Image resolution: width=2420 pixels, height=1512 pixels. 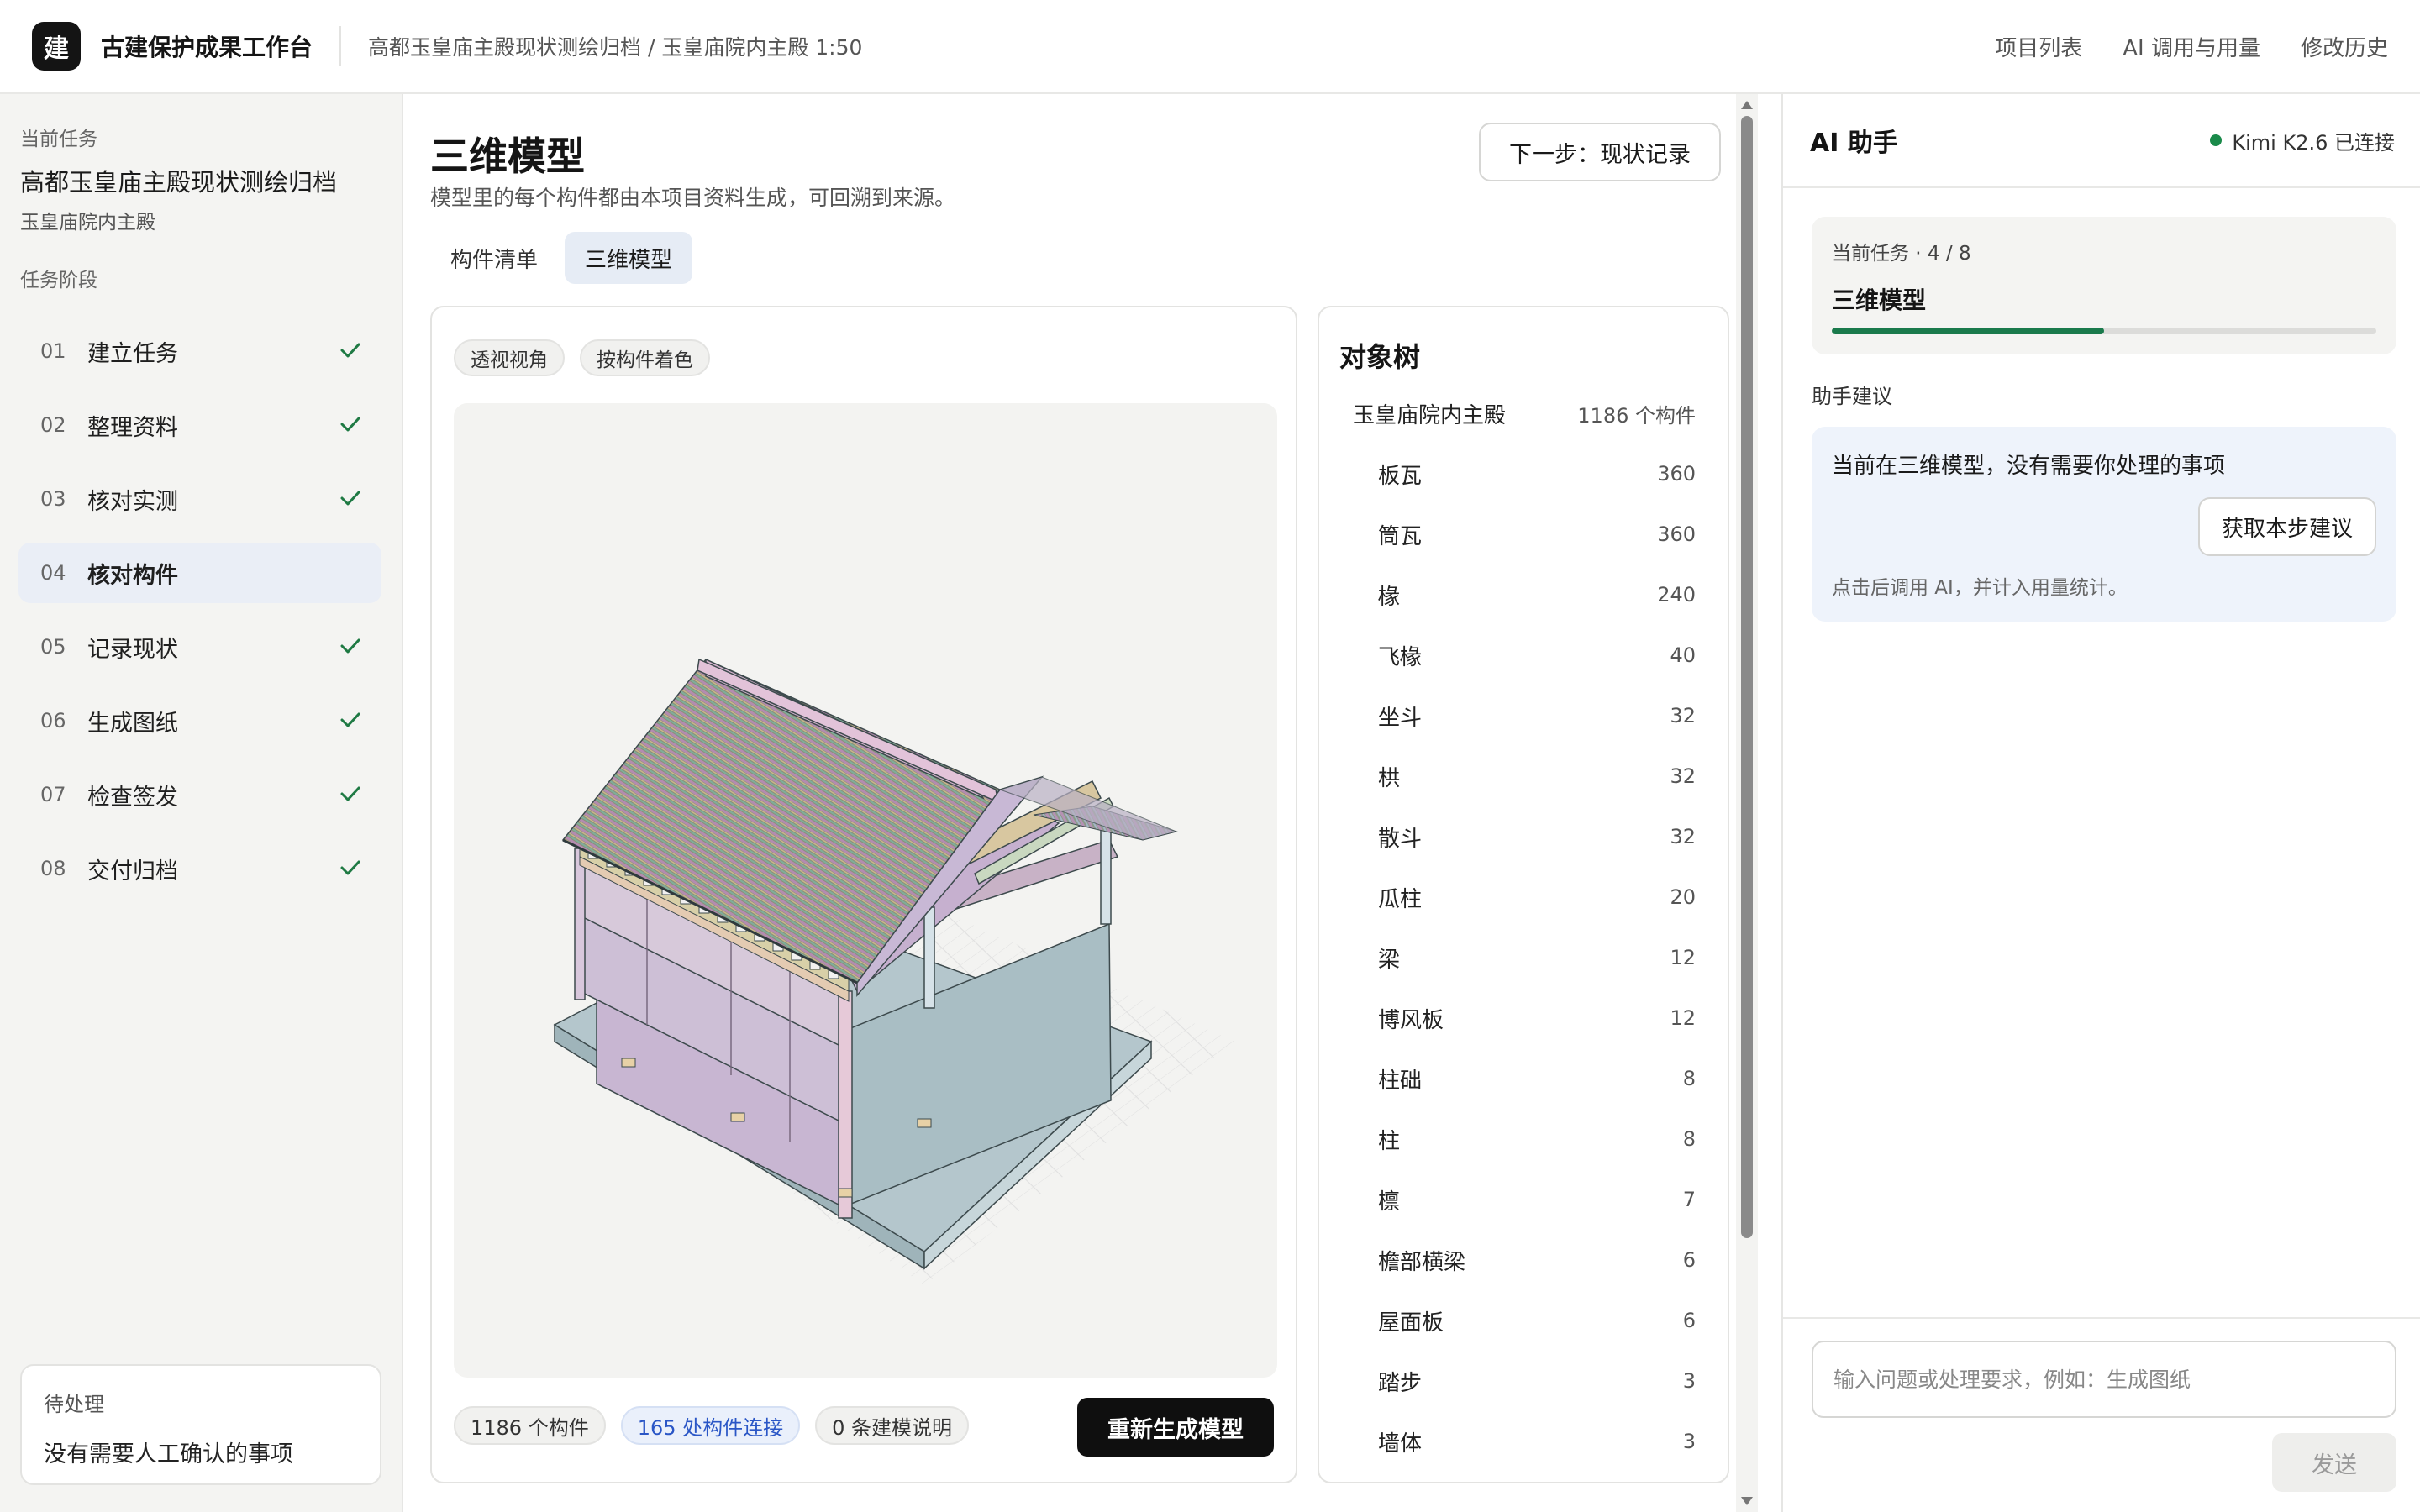 What do you see at coordinates (1747, 105) in the screenshot?
I see `scroll-up-arrow-icon` at bounding box center [1747, 105].